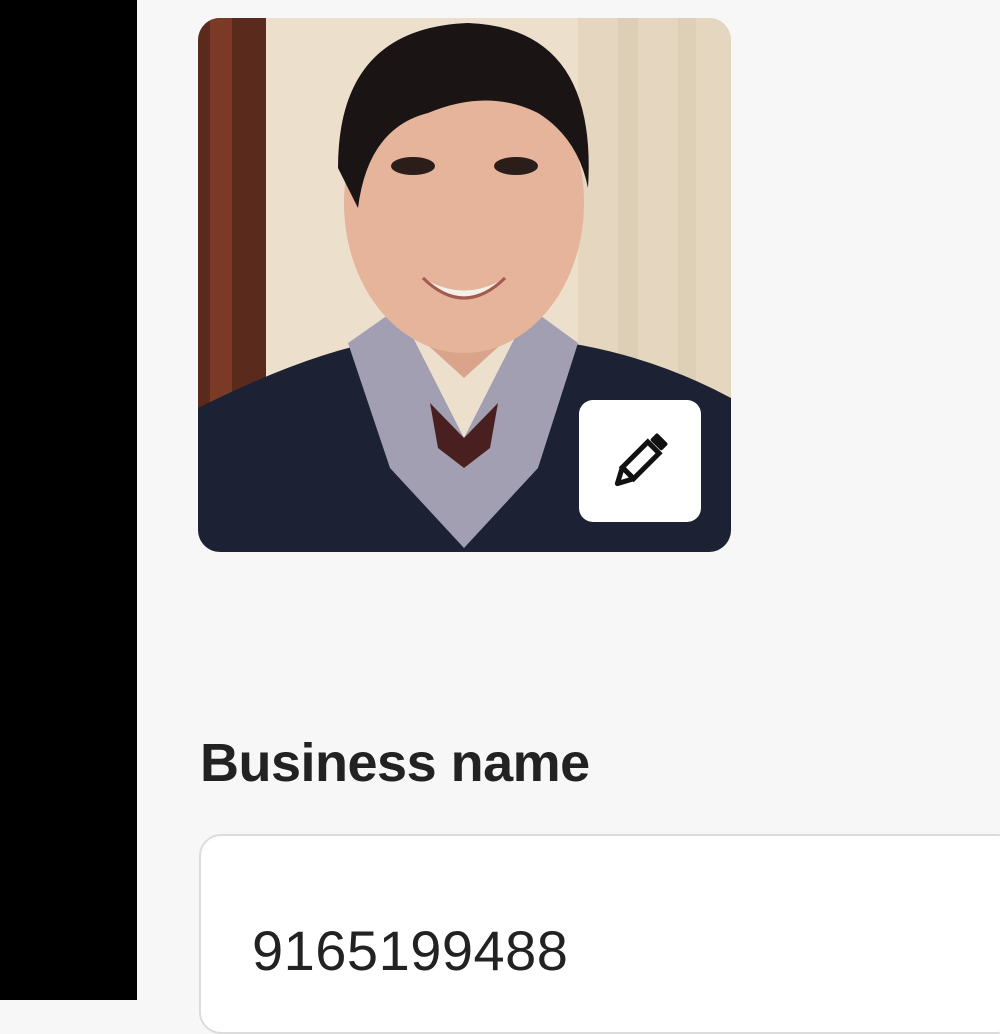 The image size is (1000, 1034). What do you see at coordinates (395, 763) in the screenshot?
I see `business-name-label: Business name` at bounding box center [395, 763].